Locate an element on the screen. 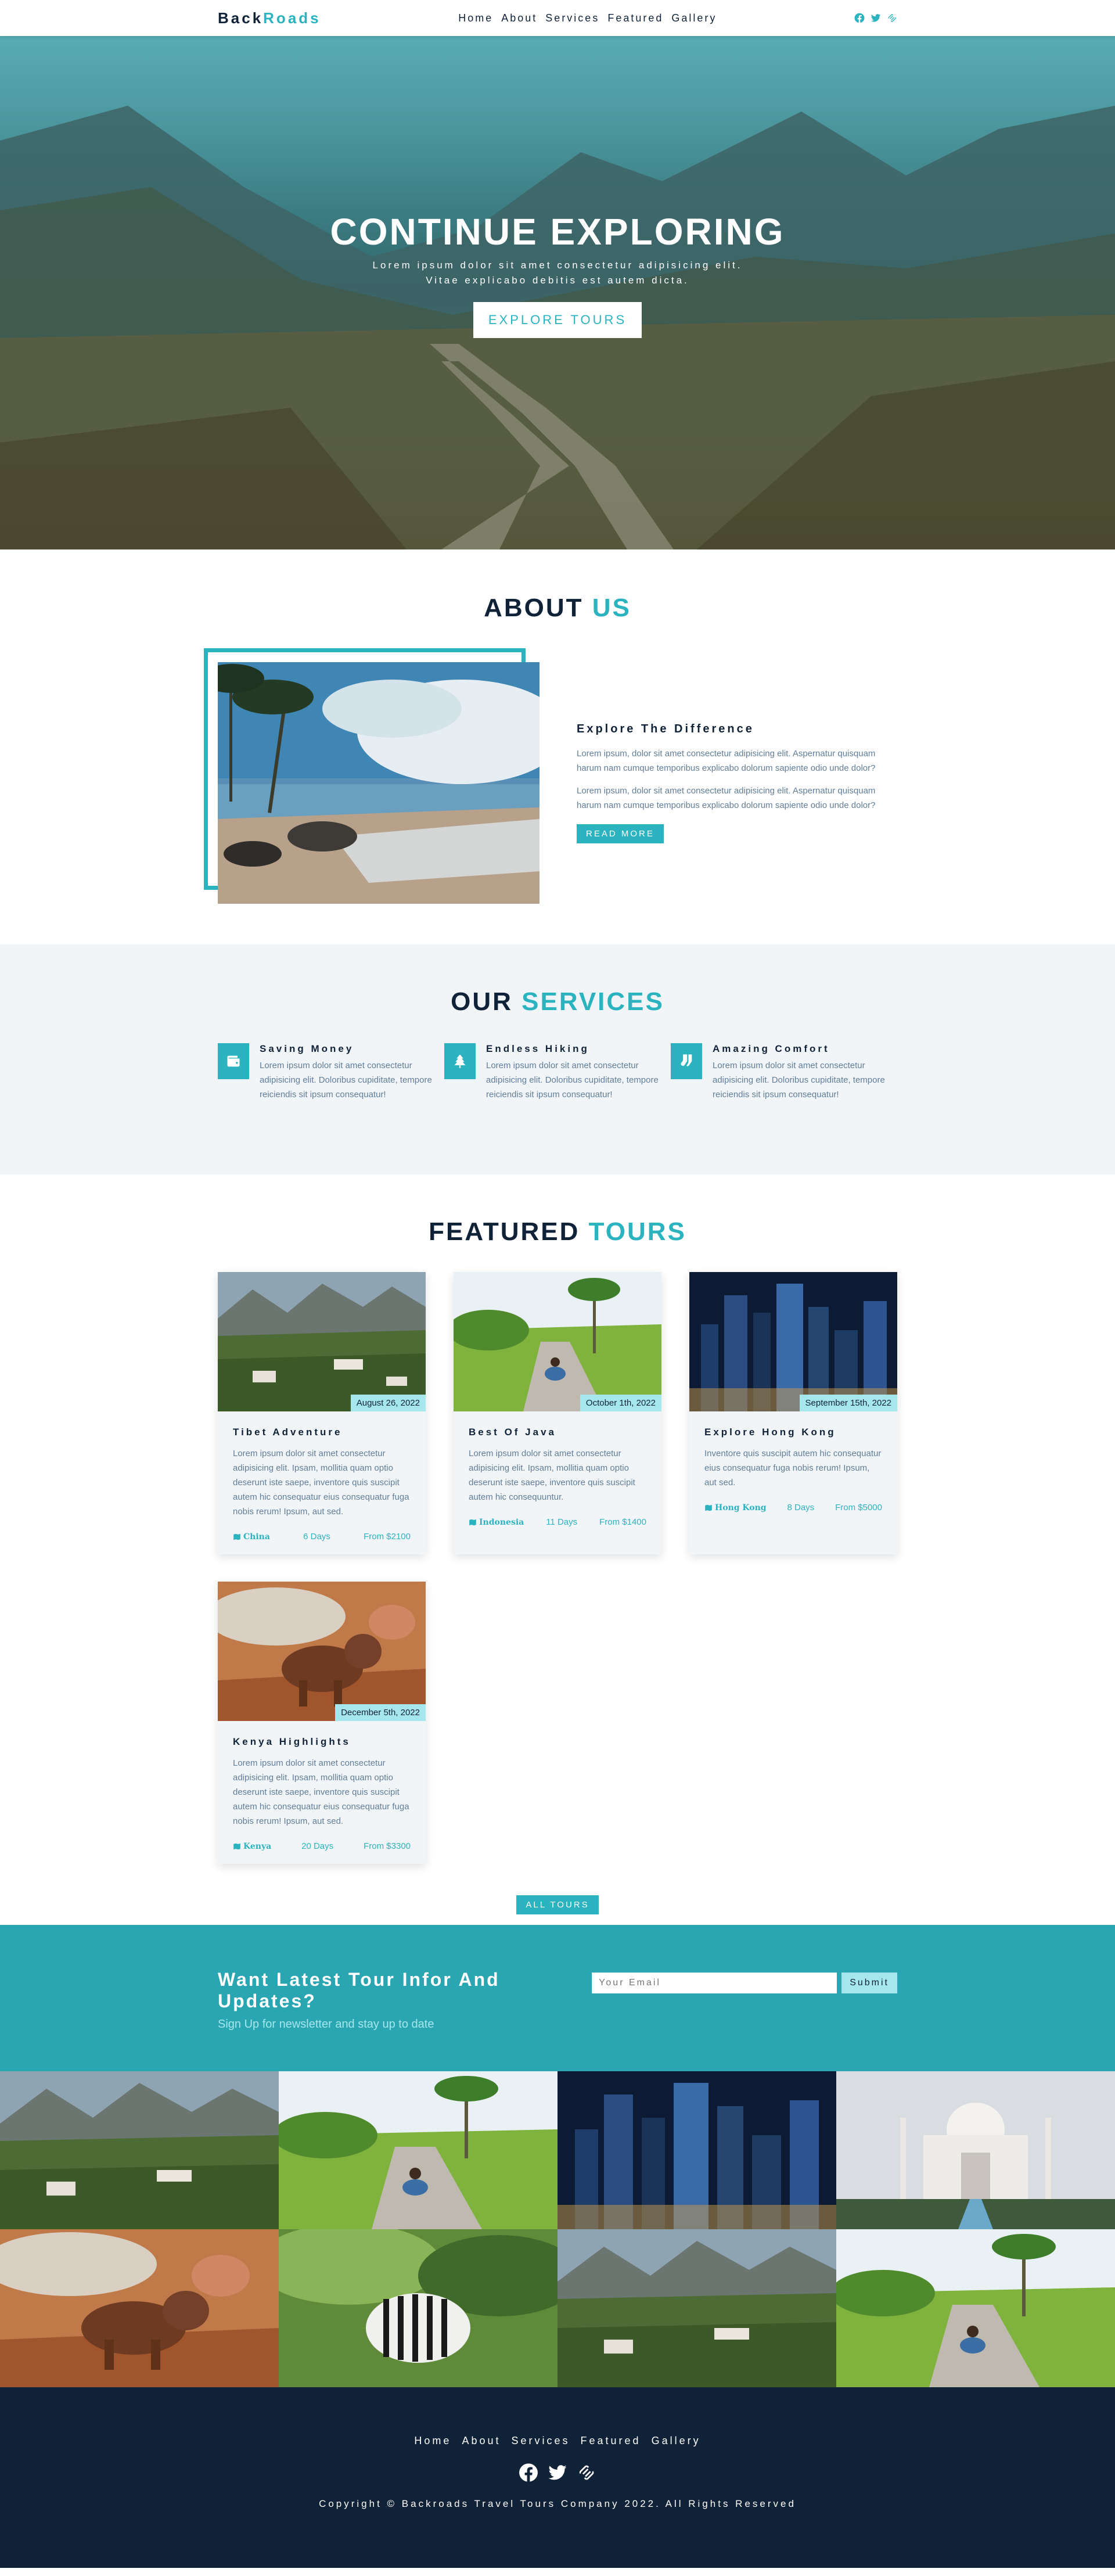 The height and width of the screenshot is (2576, 1115). tour-date: September 15th, 2022 is located at coordinates (848, 1403).